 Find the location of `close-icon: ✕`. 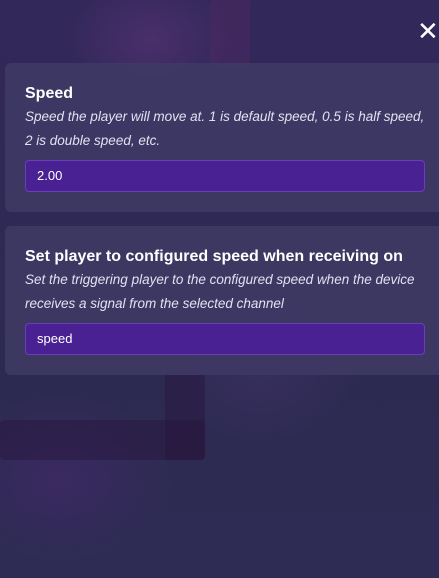

close-icon: ✕ is located at coordinates (428, 32).